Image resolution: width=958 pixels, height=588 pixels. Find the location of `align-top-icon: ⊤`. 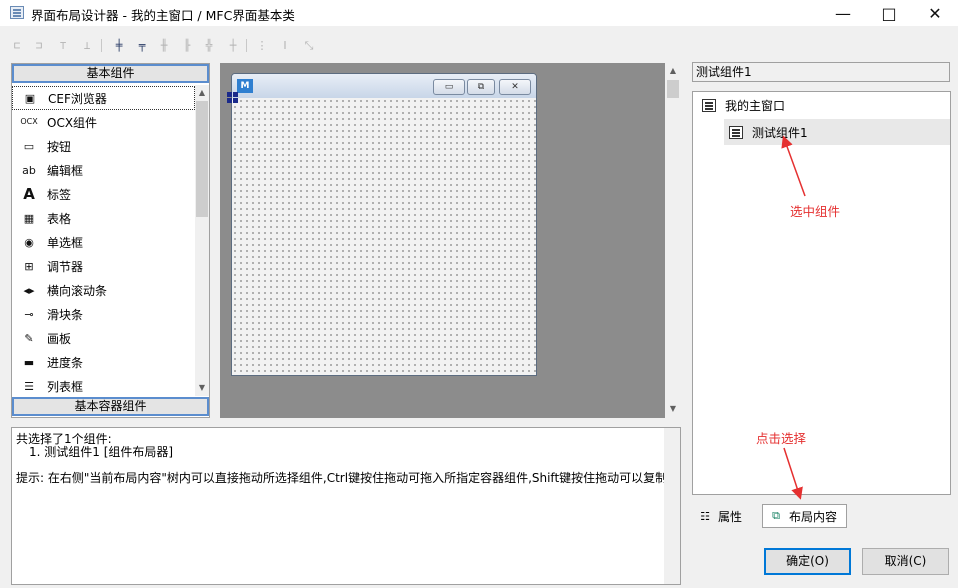

align-top-icon: ⊤ is located at coordinates (63, 45).